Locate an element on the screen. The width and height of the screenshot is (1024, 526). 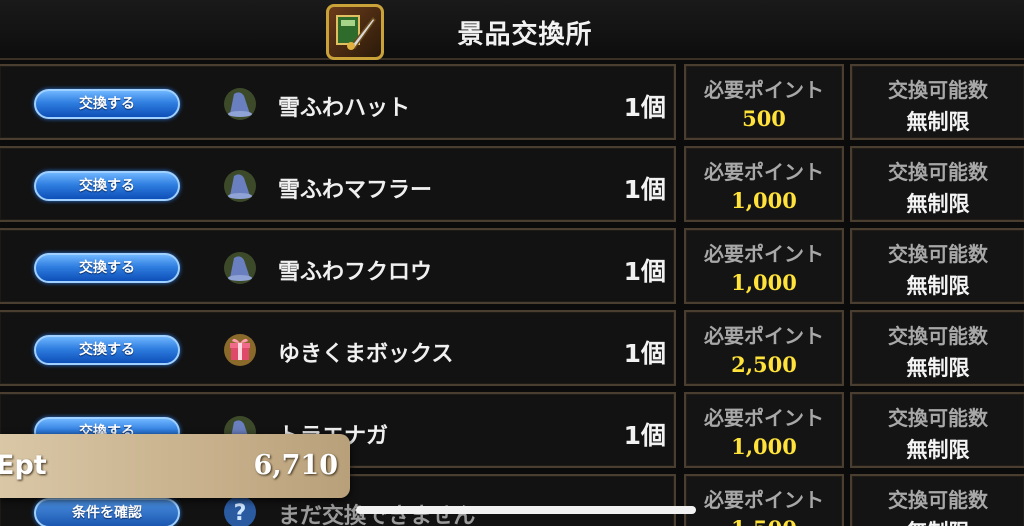
required-points-value: 500 is located at coordinates (764, 118).